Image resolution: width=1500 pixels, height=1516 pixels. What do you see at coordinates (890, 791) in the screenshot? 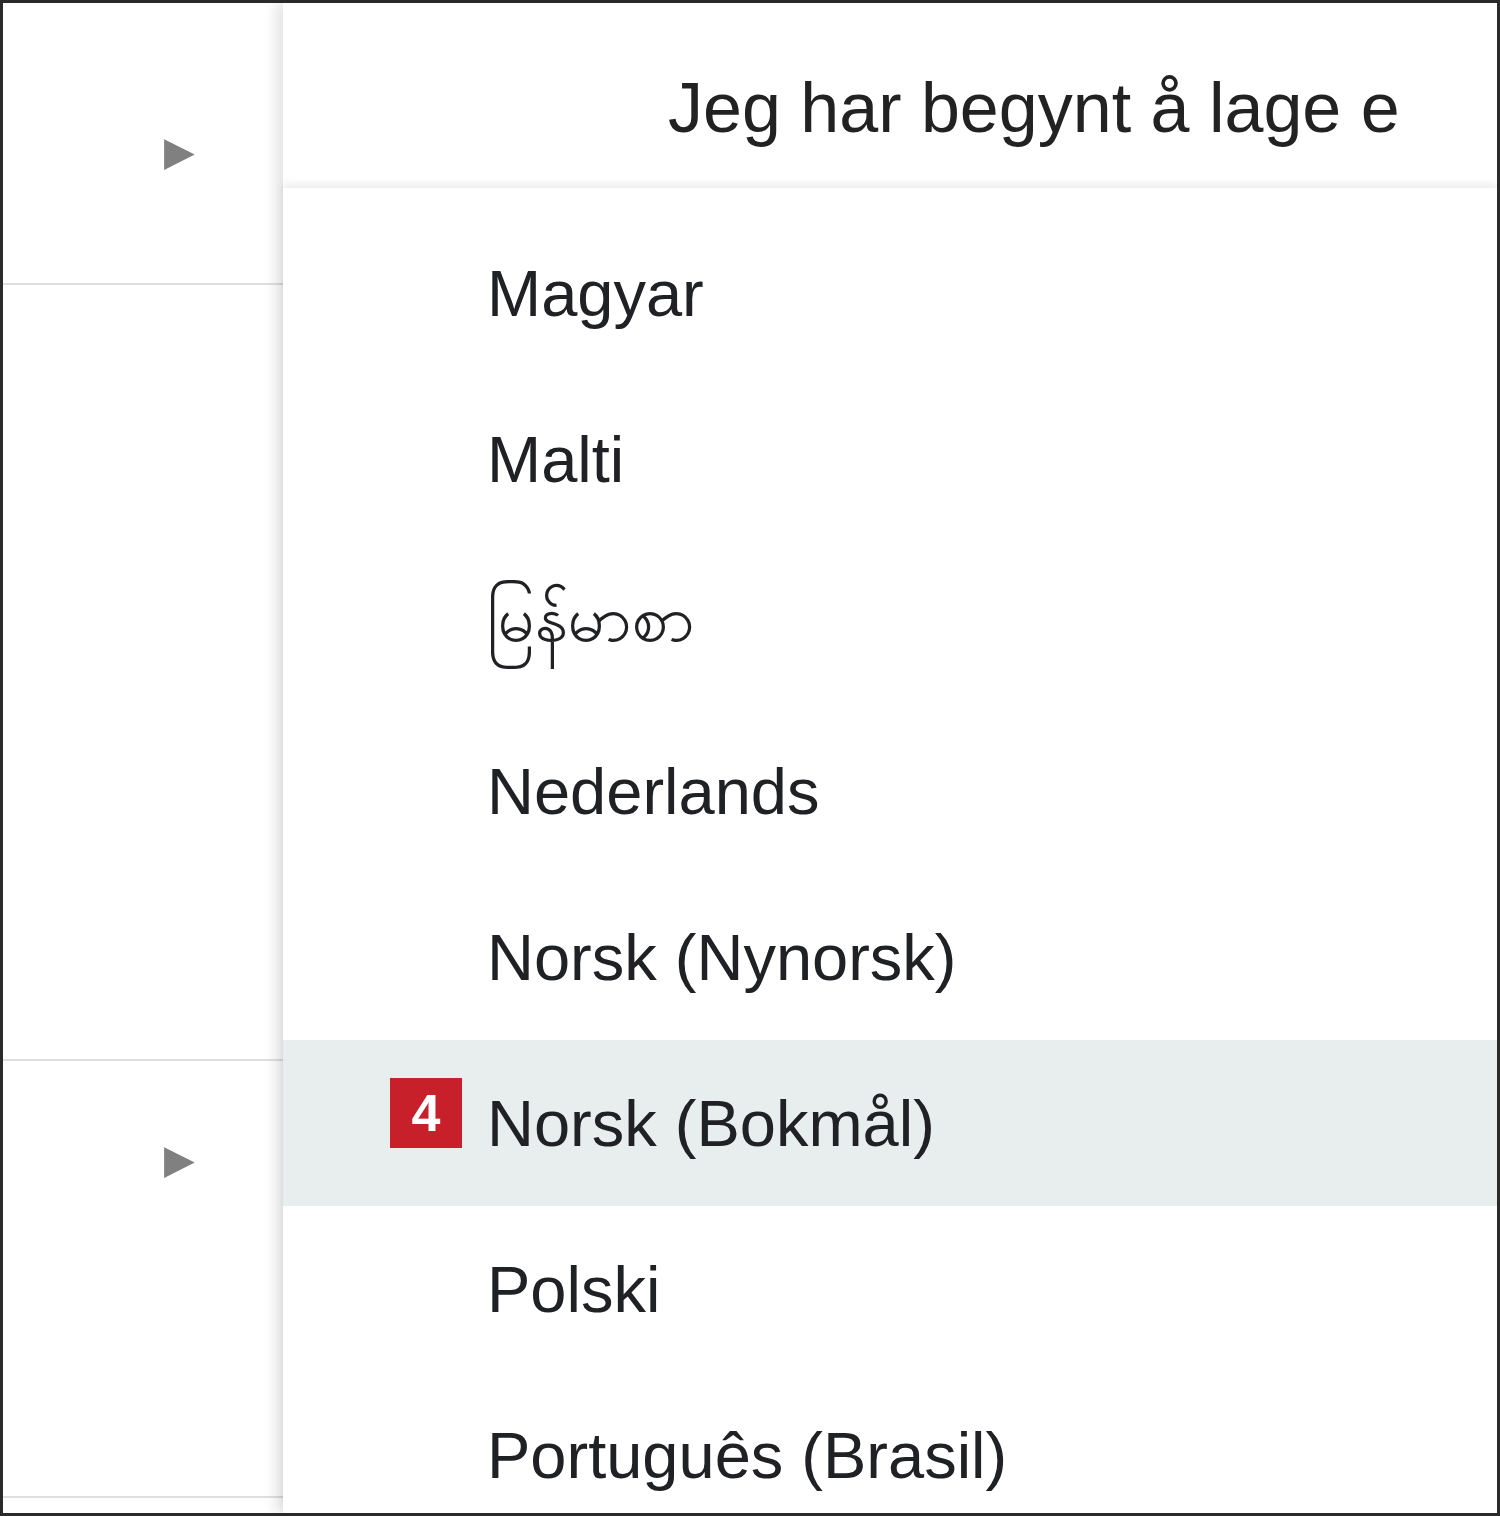
I see `menu-item: Nederlands` at bounding box center [890, 791].